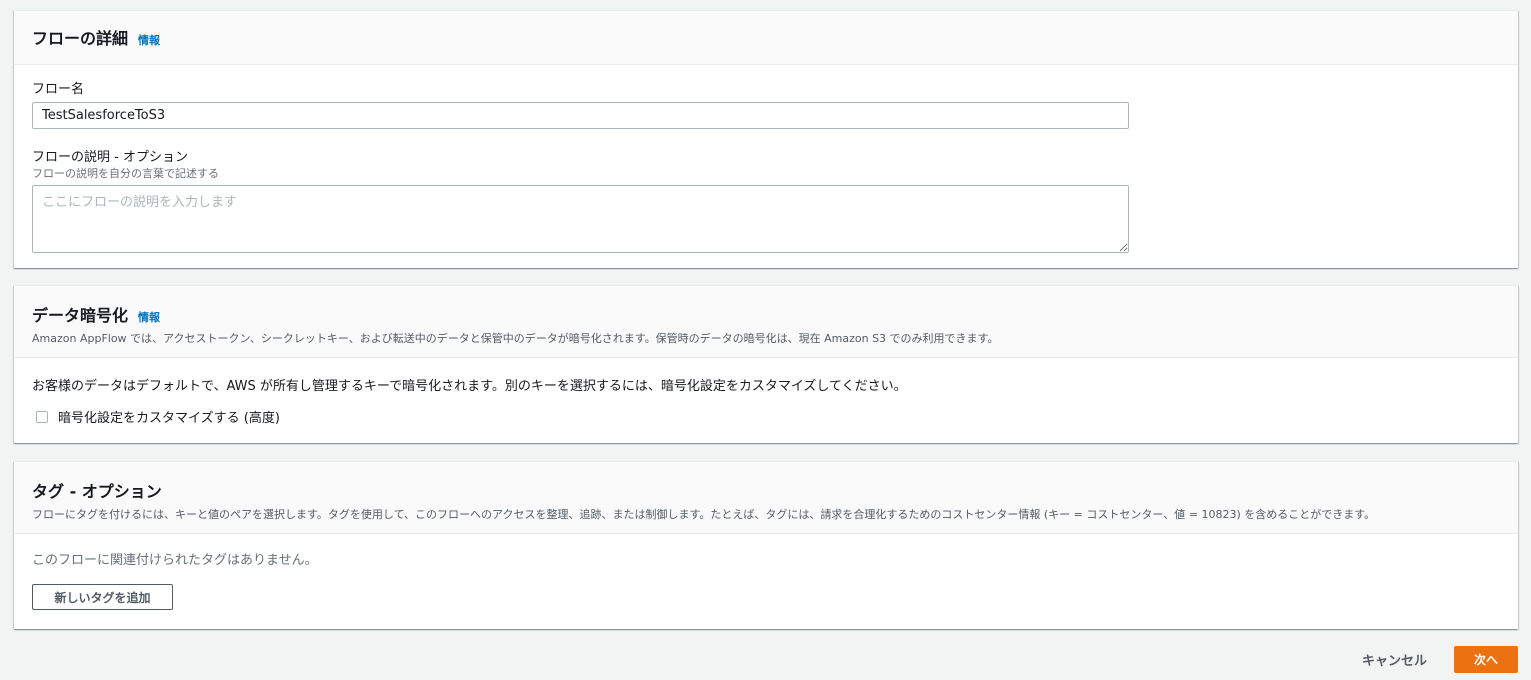 Image resolution: width=1531 pixels, height=680 pixels. I want to click on flow-details-title-row: フローの詳細 情報, so click(766, 37).